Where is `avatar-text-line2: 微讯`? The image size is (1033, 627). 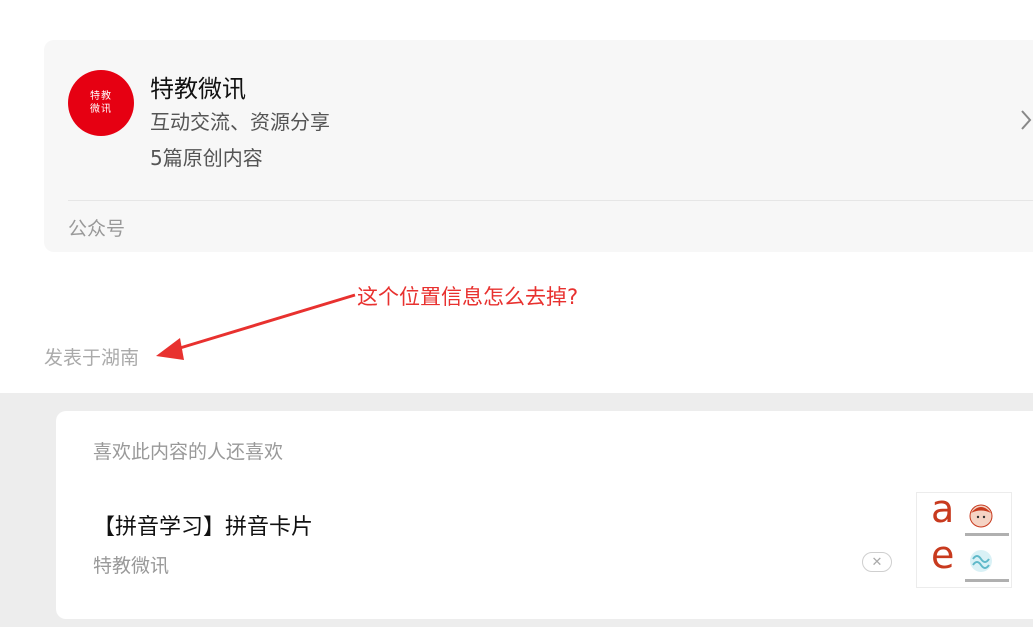 avatar-text-line2: 微讯 is located at coordinates (101, 109).